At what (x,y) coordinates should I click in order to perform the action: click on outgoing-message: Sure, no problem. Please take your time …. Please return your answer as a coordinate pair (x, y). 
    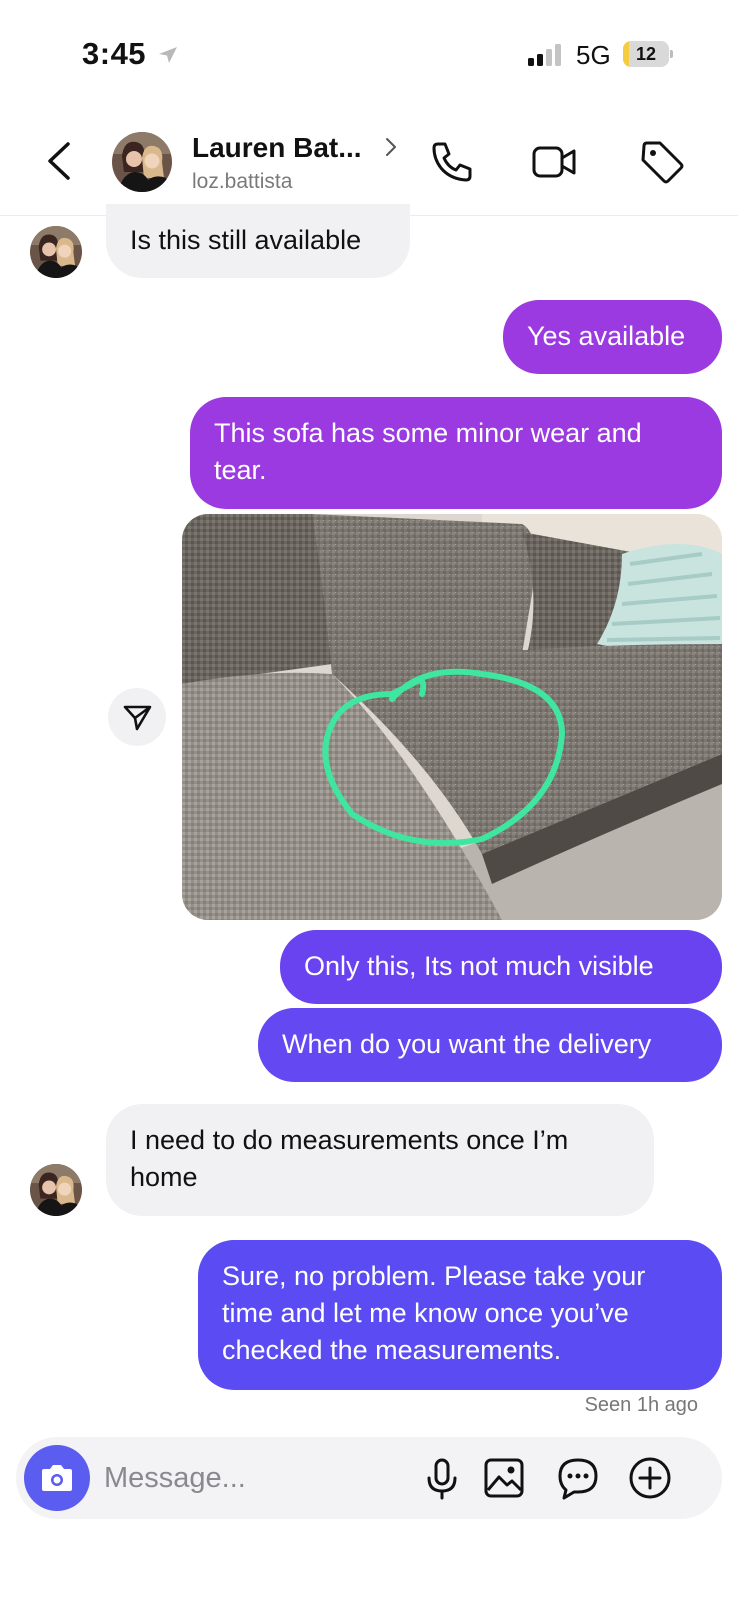
    Looking at the image, I should click on (460, 1315).